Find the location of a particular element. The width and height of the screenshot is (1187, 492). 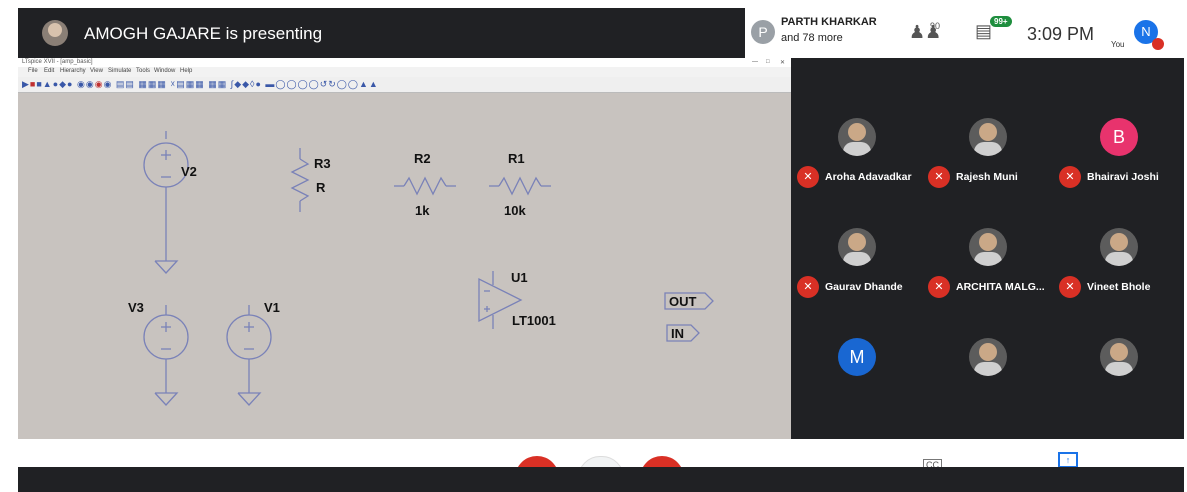

voltage-source-v2 is located at coordinates (166, 202).